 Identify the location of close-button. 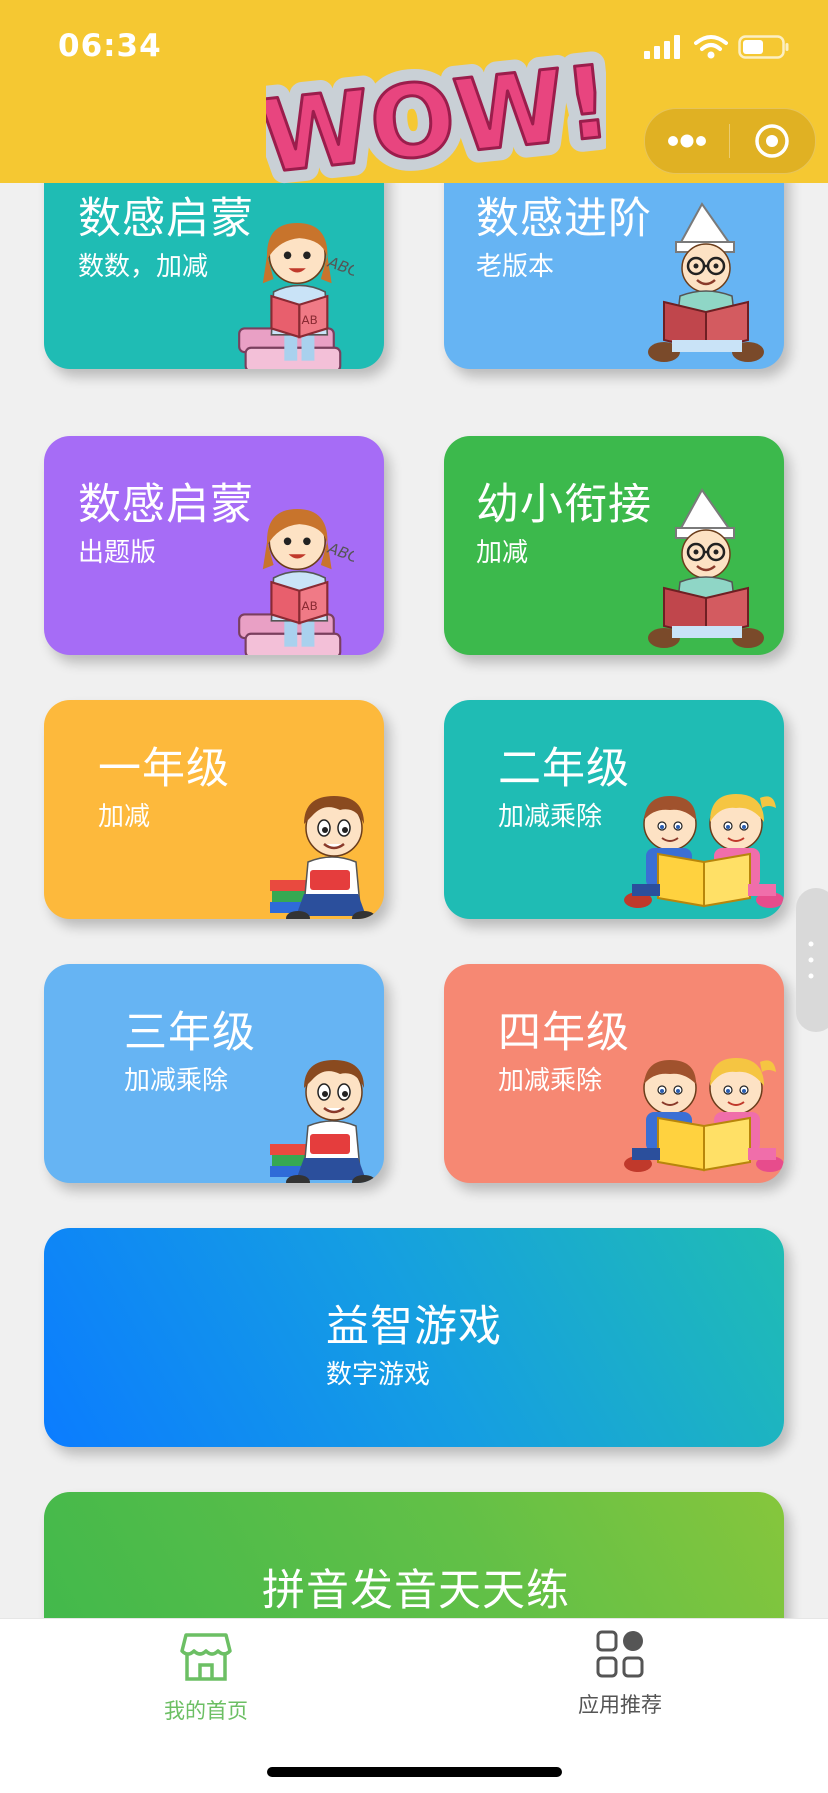
(772, 141).